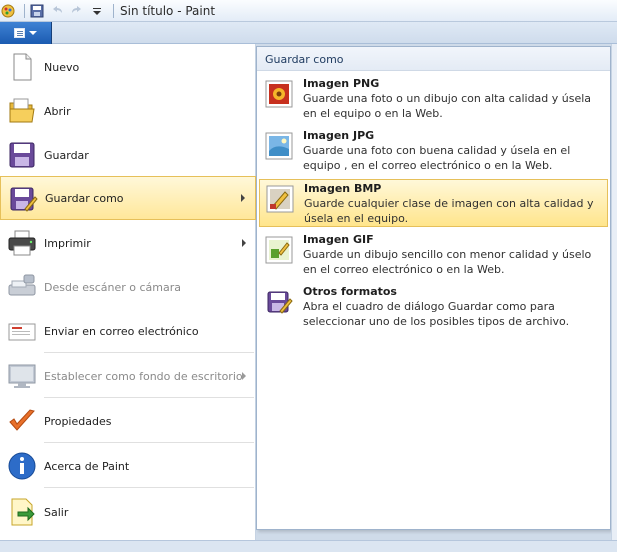  Describe the element at coordinates (57, 111) in the screenshot. I see `menu-item-label: Abrir` at that location.